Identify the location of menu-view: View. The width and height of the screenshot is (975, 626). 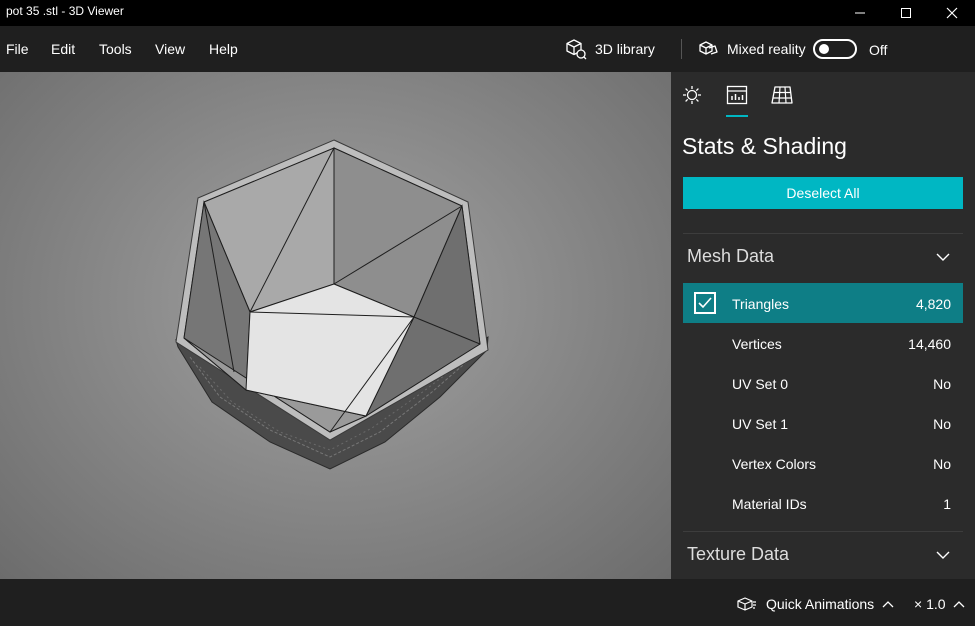
(170, 49).